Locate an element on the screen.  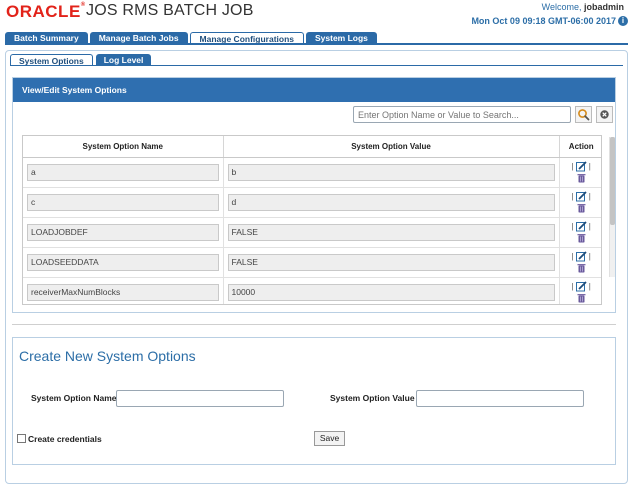
search-button is located at coordinates (583, 114).